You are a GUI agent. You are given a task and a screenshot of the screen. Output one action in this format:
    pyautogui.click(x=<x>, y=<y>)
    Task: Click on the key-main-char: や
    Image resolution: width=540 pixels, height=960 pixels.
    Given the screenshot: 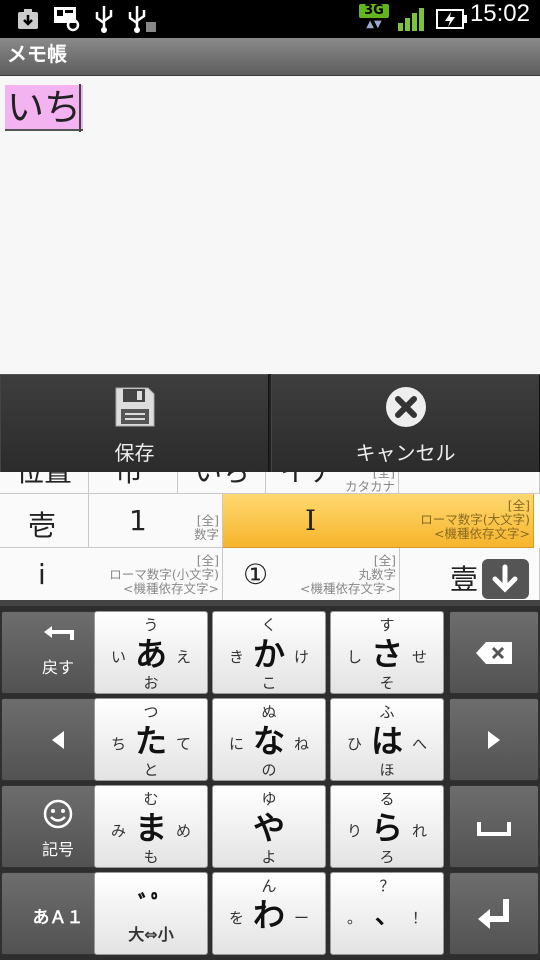 What is the action you would take?
    pyautogui.click(x=268, y=828)
    